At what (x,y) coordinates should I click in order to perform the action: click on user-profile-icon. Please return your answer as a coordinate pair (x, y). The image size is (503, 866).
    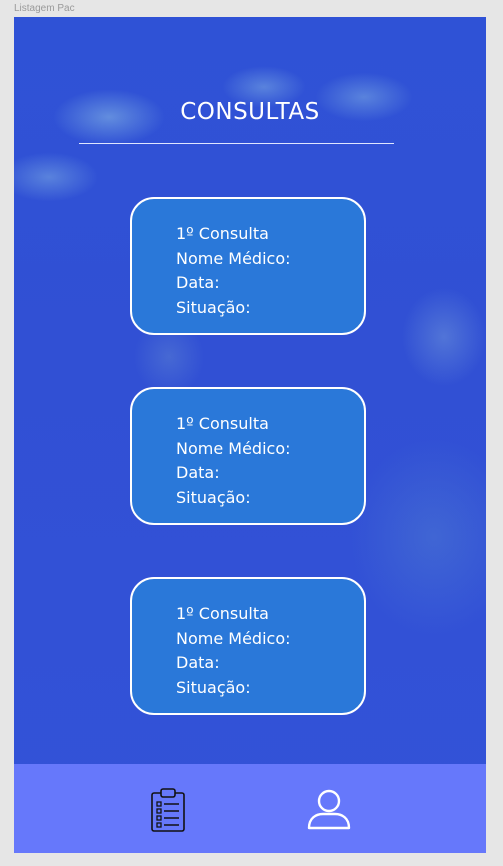
    Looking at the image, I should click on (329, 809).